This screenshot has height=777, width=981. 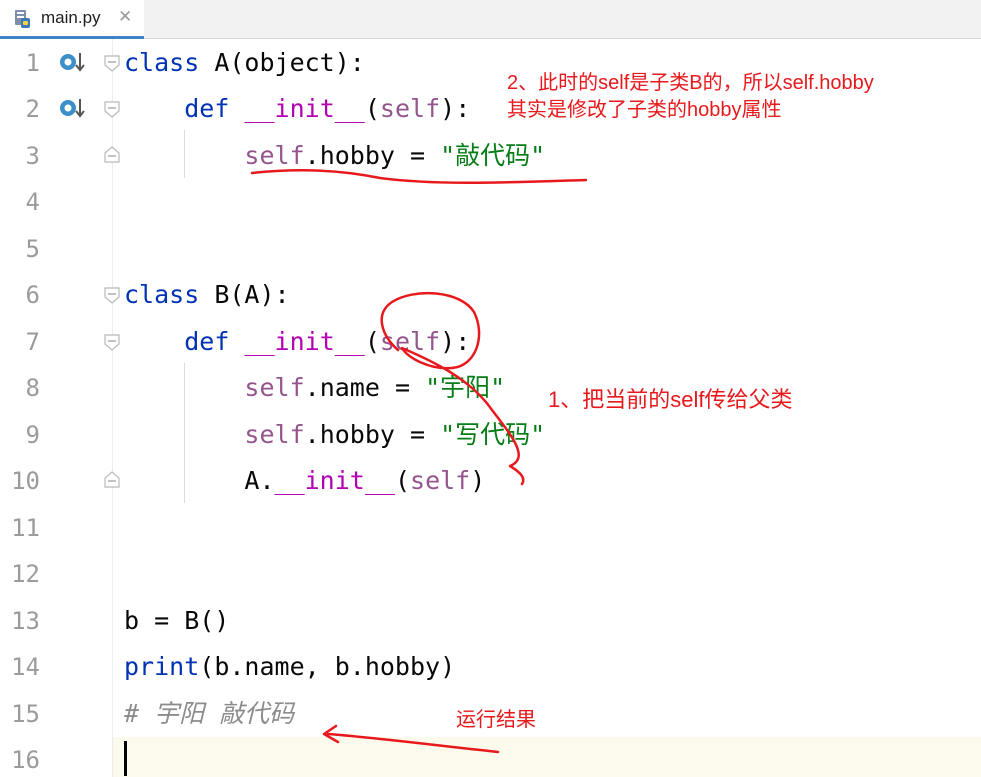 What do you see at coordinates (282, 62) in the screenshot?
I see `class-signature: A(object):` at bounding box center [282, 62].